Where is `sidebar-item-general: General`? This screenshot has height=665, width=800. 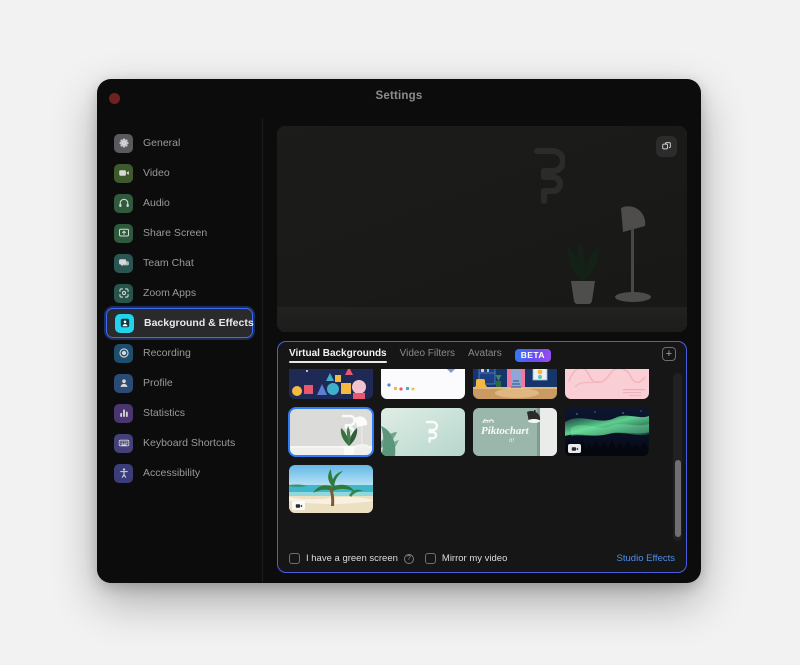 sidebar-item-general: General is located at coordinates (179, 143).